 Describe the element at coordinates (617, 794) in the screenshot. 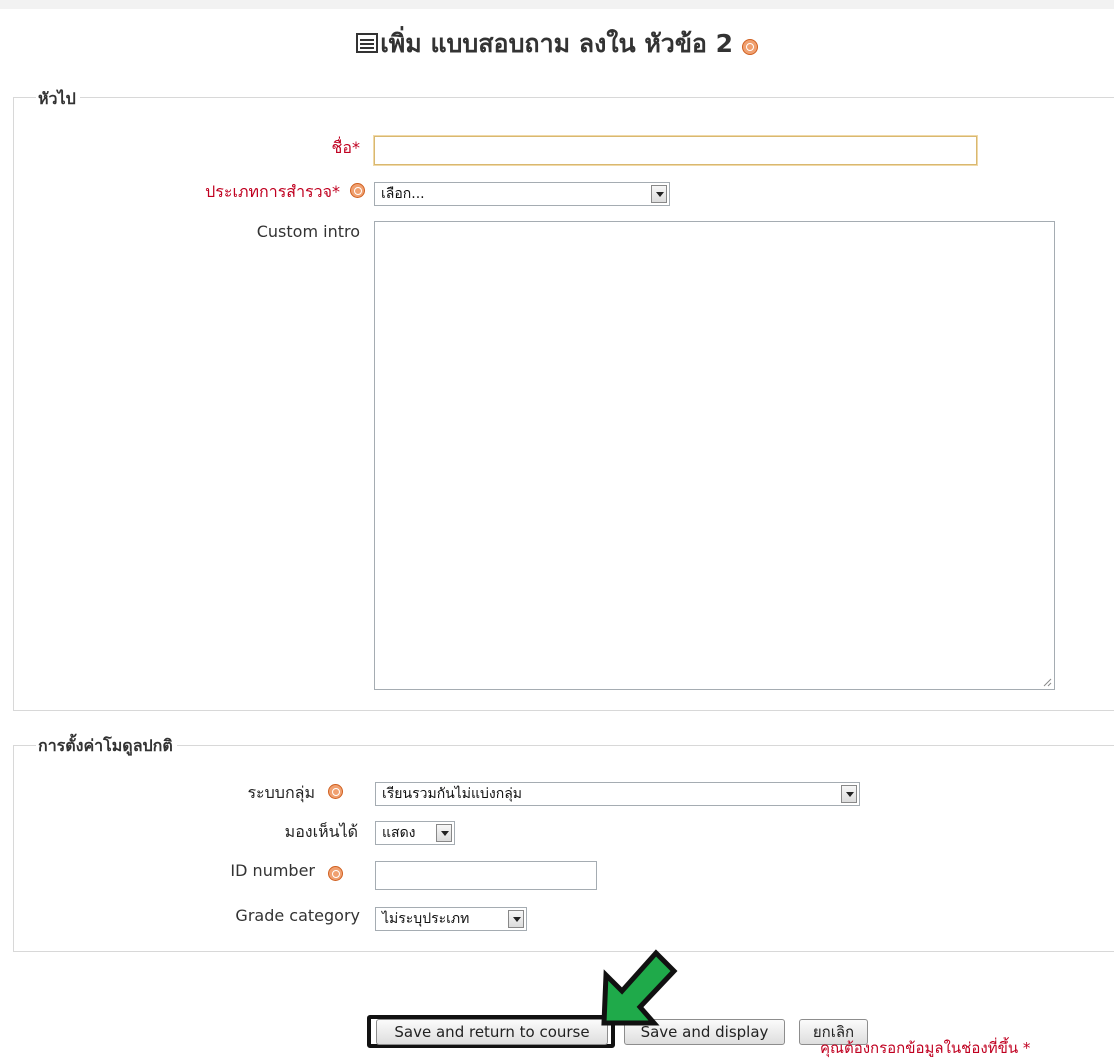

I see `group-mode-select: เรียนรวมกันไม่แบ่งกลุ่ม` at that location.